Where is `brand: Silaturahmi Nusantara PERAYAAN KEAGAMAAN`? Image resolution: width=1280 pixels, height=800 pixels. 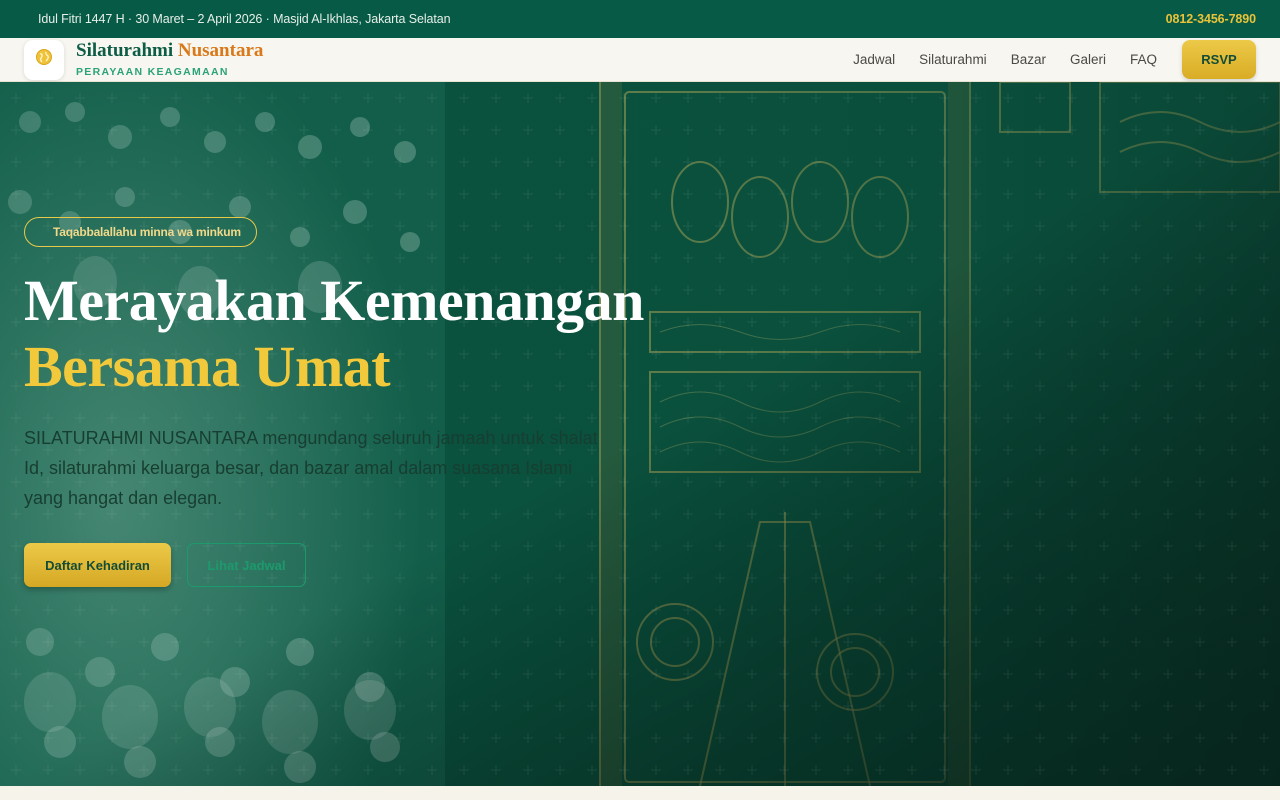
brand: Silaturahmi Nusantara PERAYAAN KEAGAMAAN is located at coordinates (169, 59).